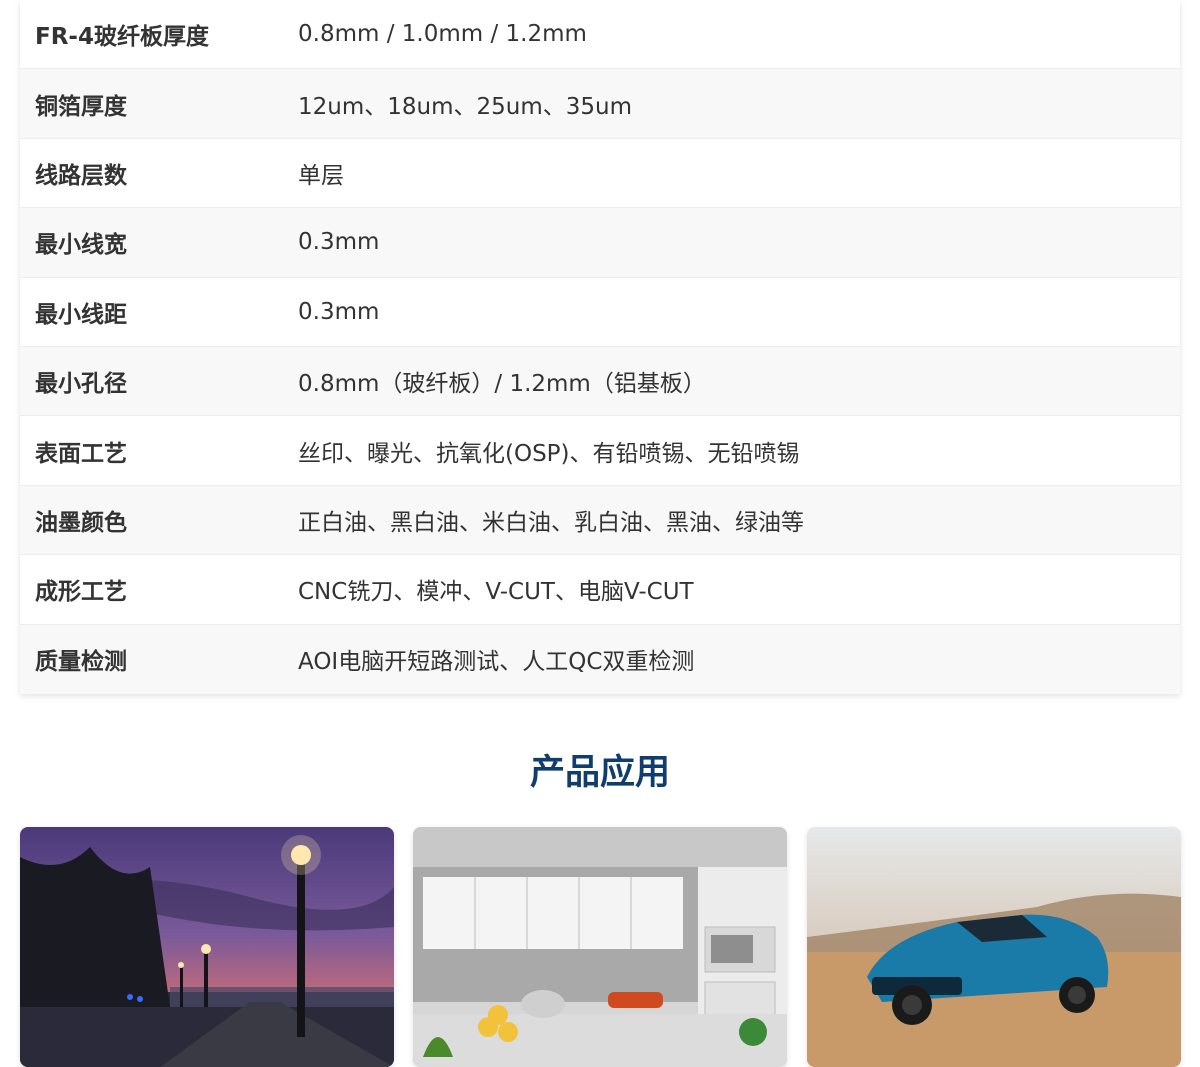 The width and height of the screenshot is (1200, 1067). Describe the element at coordinates (600, 174) in the screenshot. I see `spec-row-layers: 线路层数 单层` at that location.